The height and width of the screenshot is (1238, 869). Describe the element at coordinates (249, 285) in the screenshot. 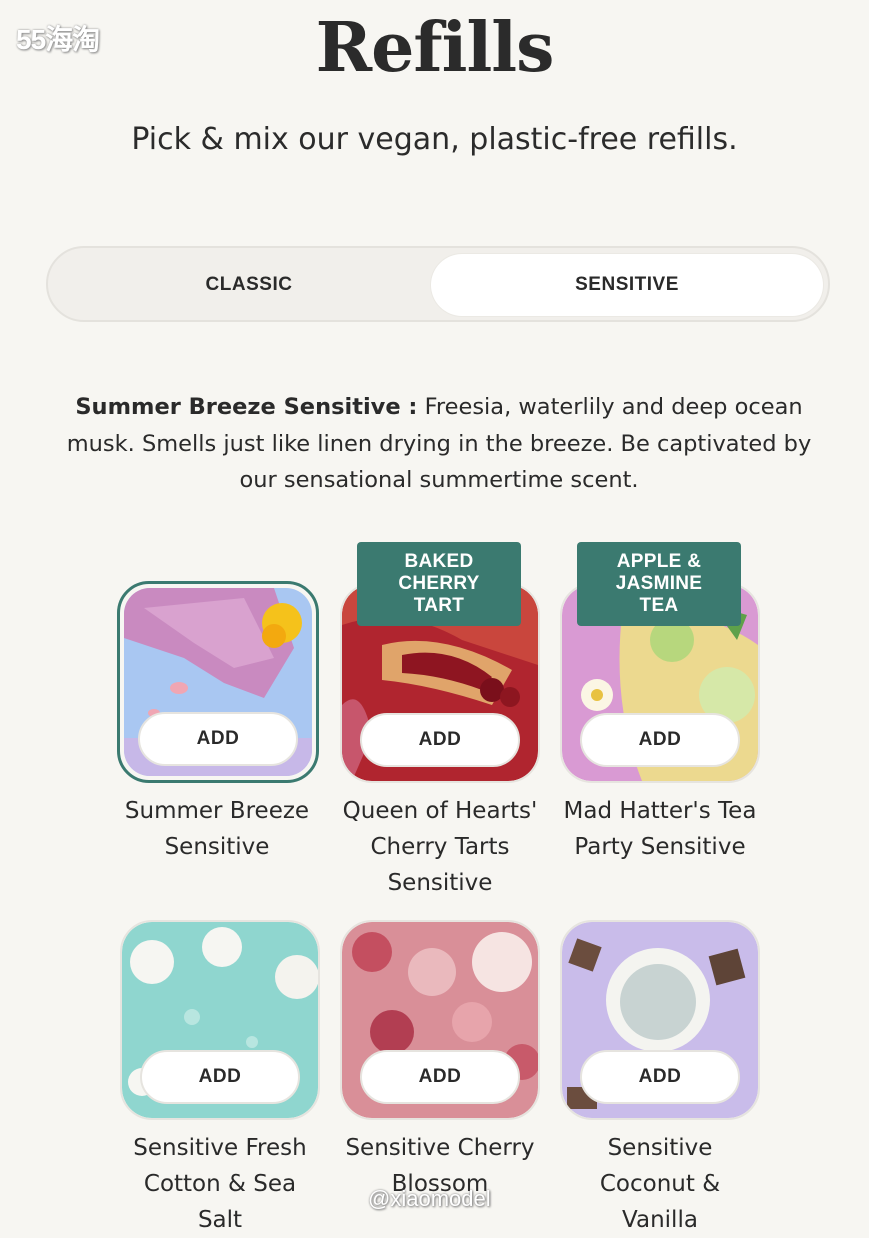

I see `tab-classic: CLASSIC` at that location.